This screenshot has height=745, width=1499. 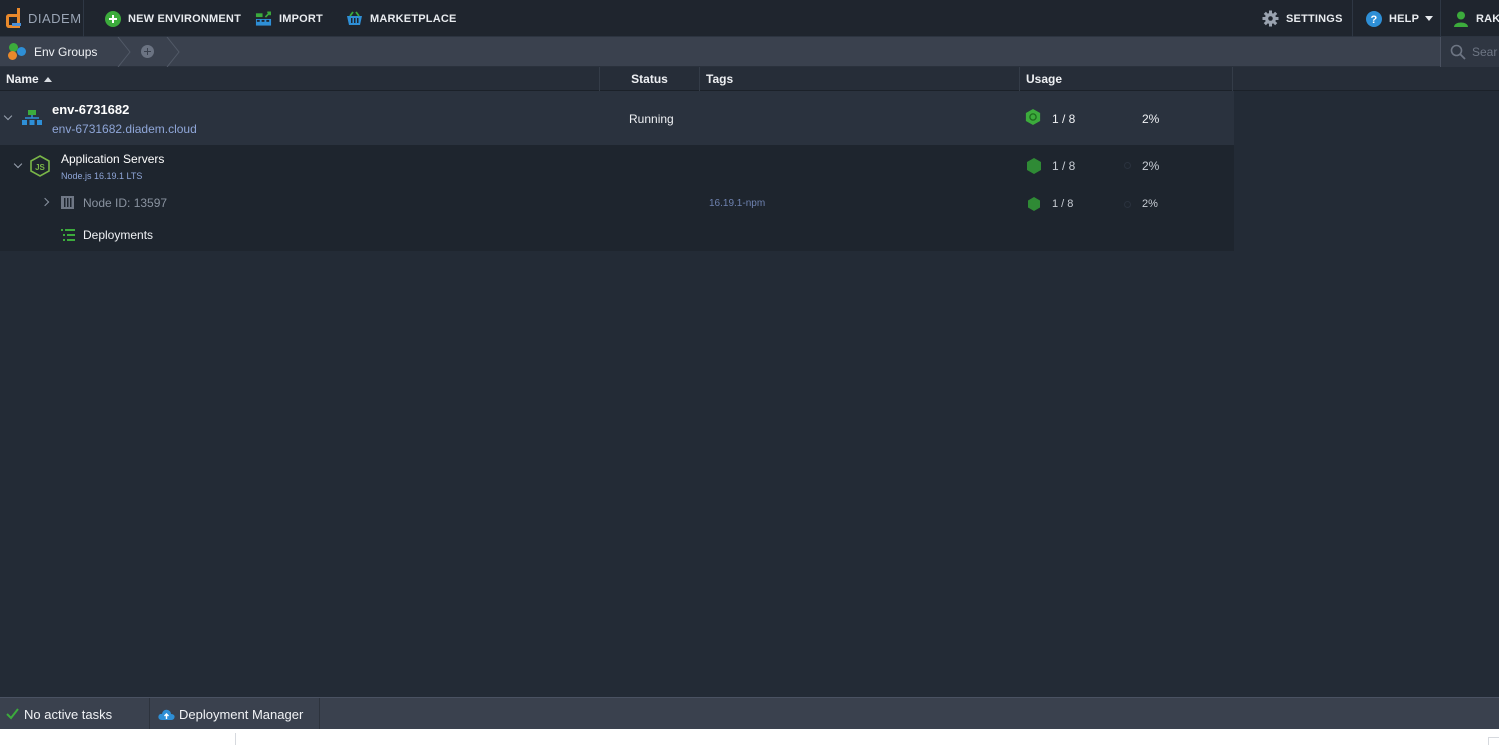 What do you see at coordinates (301, 18) in the screenshot?
I see `import-label: IMPORT` at bounding box center [301, 18].